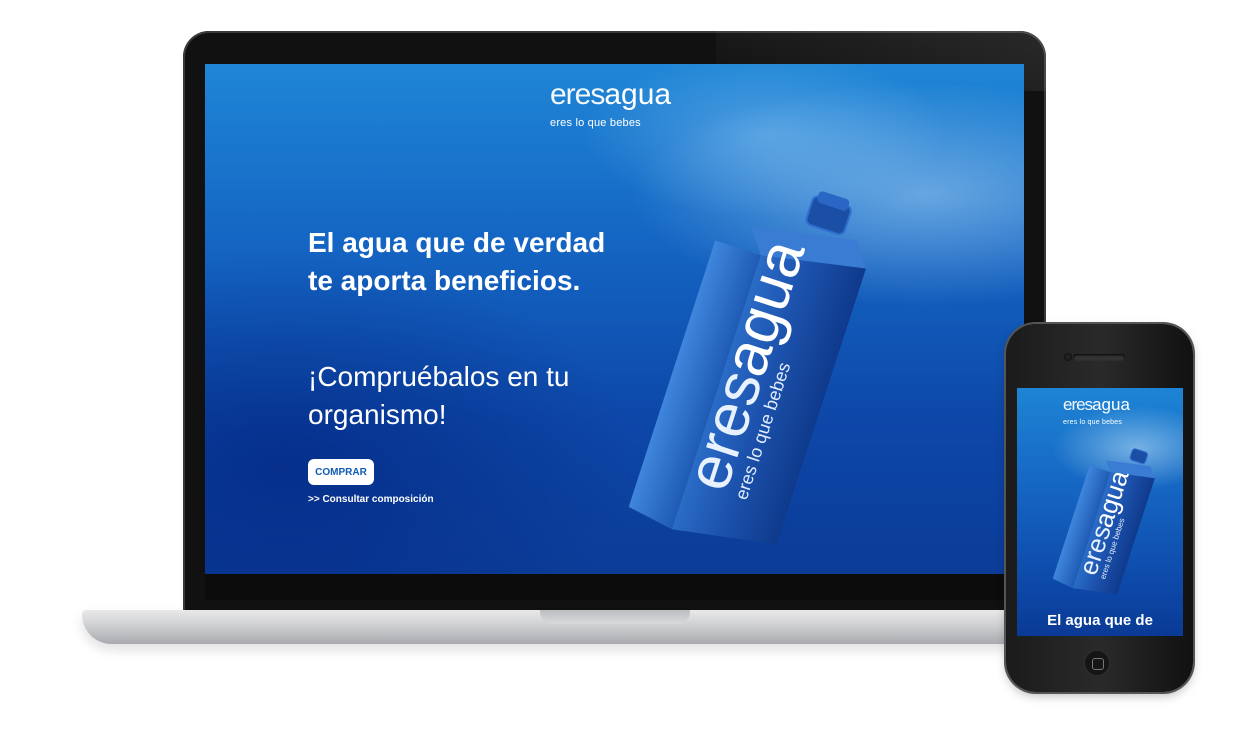 This screenshot has width=1258, height=739. Describe the element at coordinates (1111, 404) in the screenshot. I see `phone-logo-word-agua: agua` at that location.